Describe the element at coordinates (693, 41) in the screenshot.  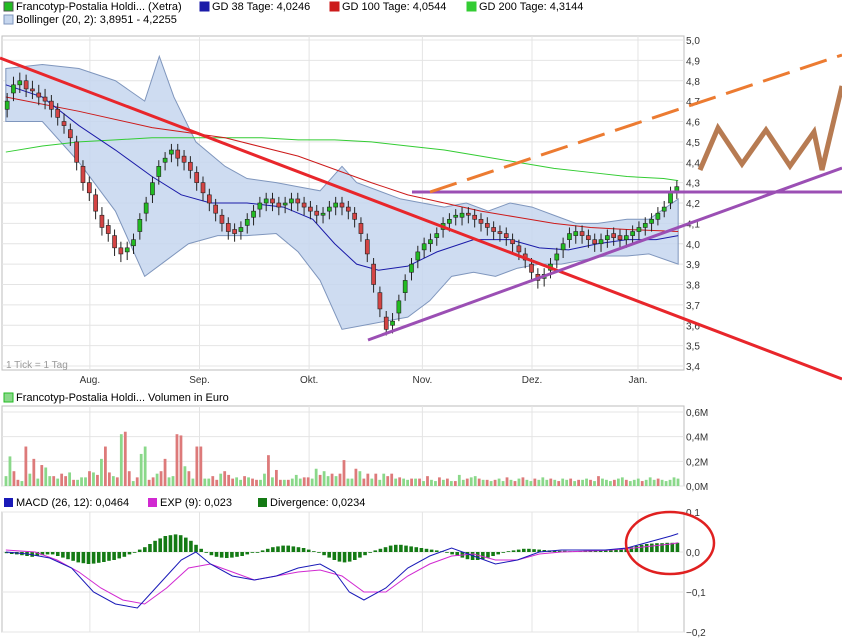
I see `price-y-tick-label: 5,0` at that location.